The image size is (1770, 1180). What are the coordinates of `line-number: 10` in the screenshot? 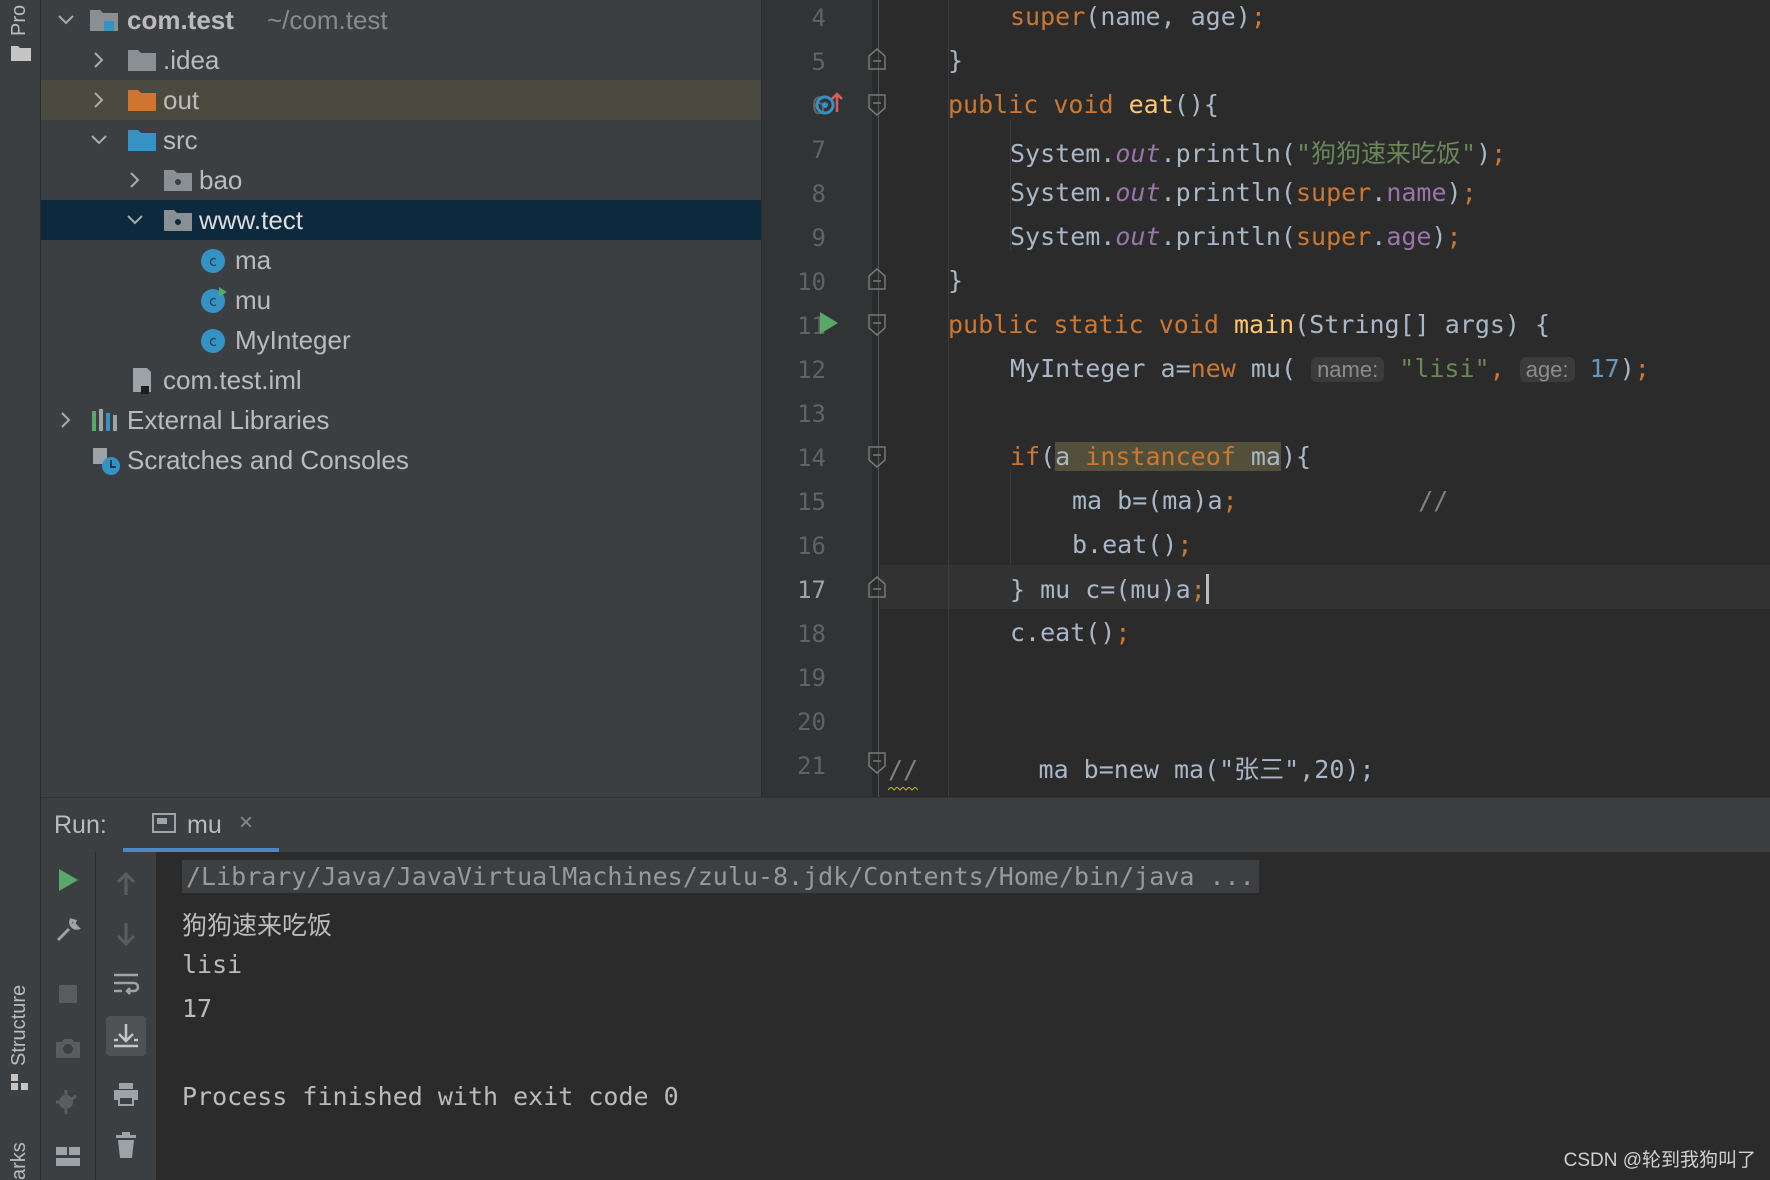 It's located at (811, 282).